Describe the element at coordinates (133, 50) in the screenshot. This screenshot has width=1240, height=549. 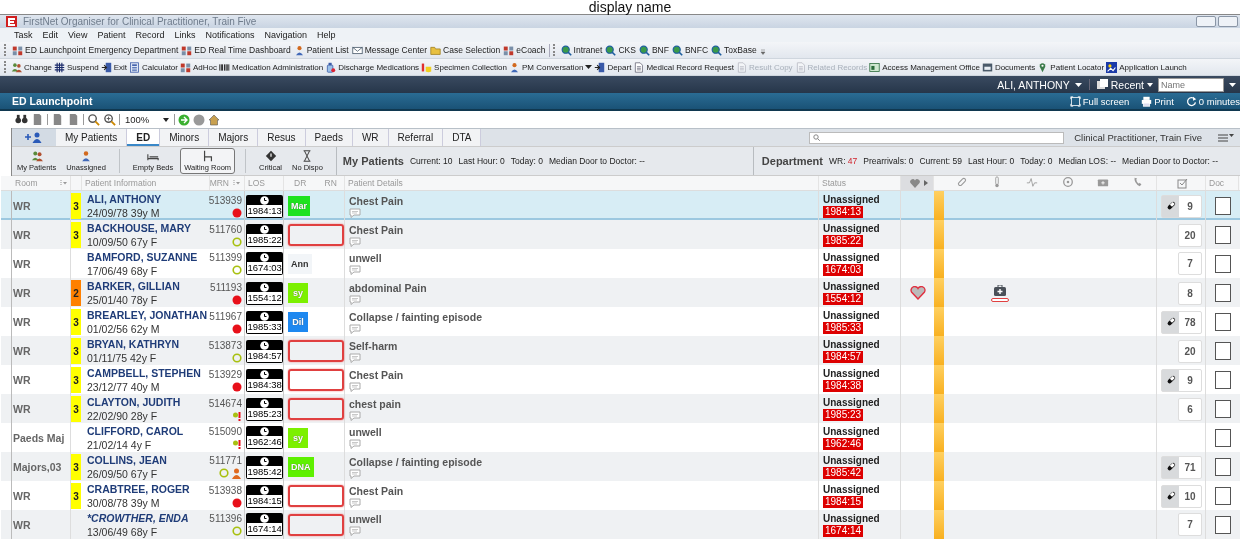
I see `toolbar-button: Emergency Department` at that location.